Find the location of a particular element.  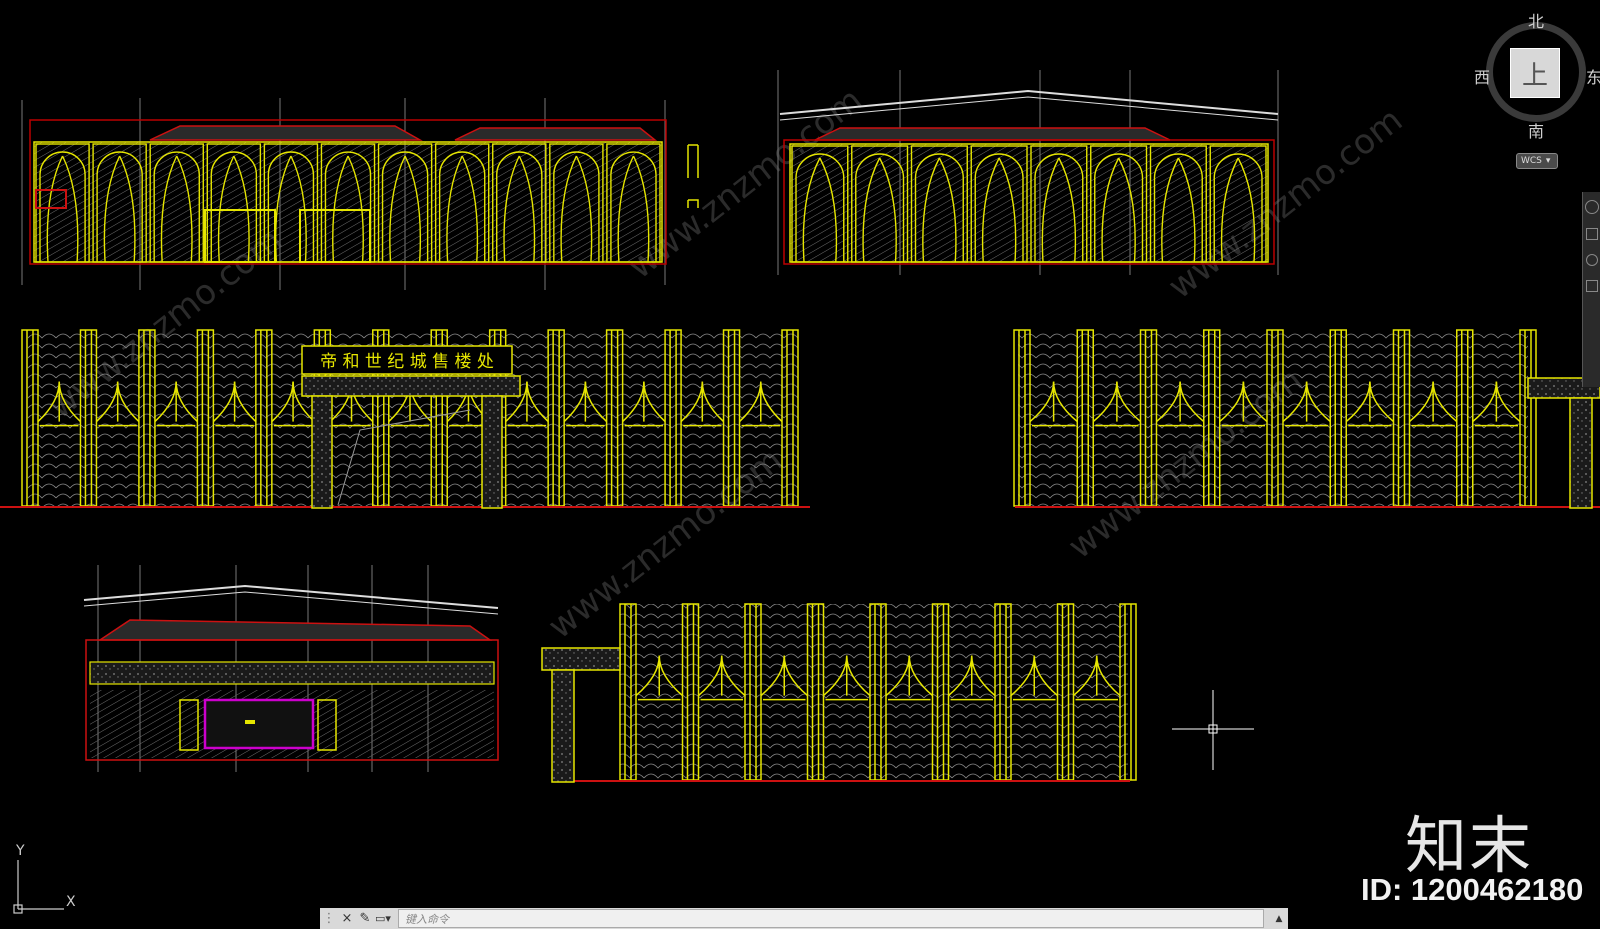

wcs-menu-button: WCS ▾ is located at coordinates (1537, 161).